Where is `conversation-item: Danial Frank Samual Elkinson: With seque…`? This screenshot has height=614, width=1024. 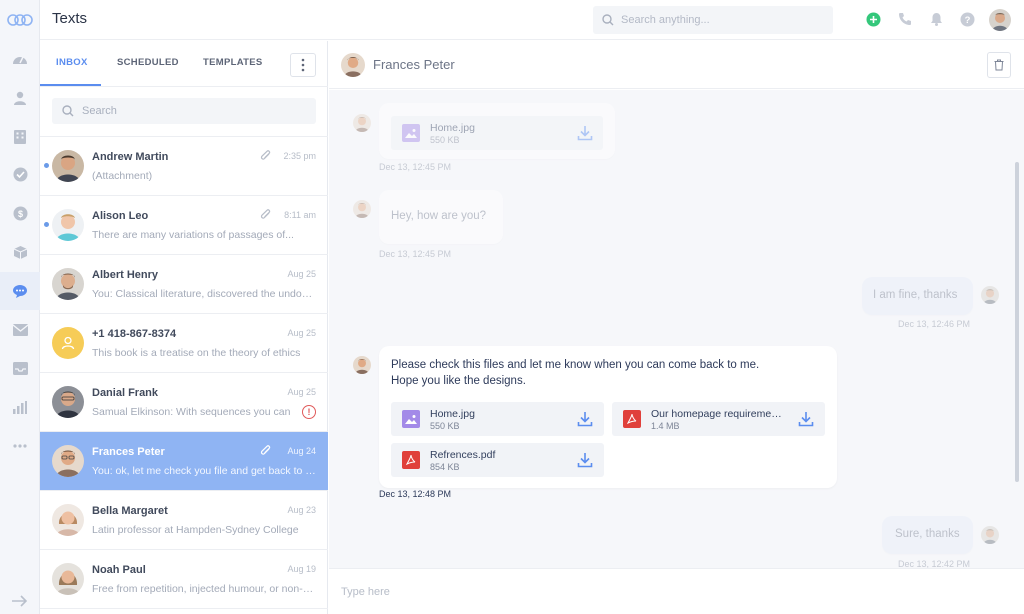
conversation-item: Danial Frank Samual Elkinson: With seque… is located at coordinates (184, 402).